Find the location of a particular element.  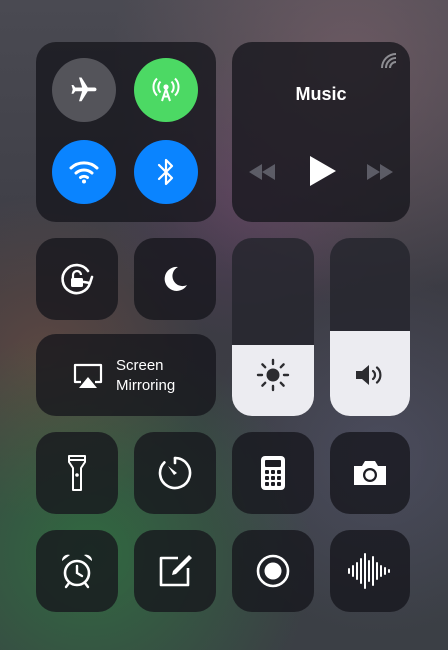

cellular-data-toggle is located at coordinates (166, 90).